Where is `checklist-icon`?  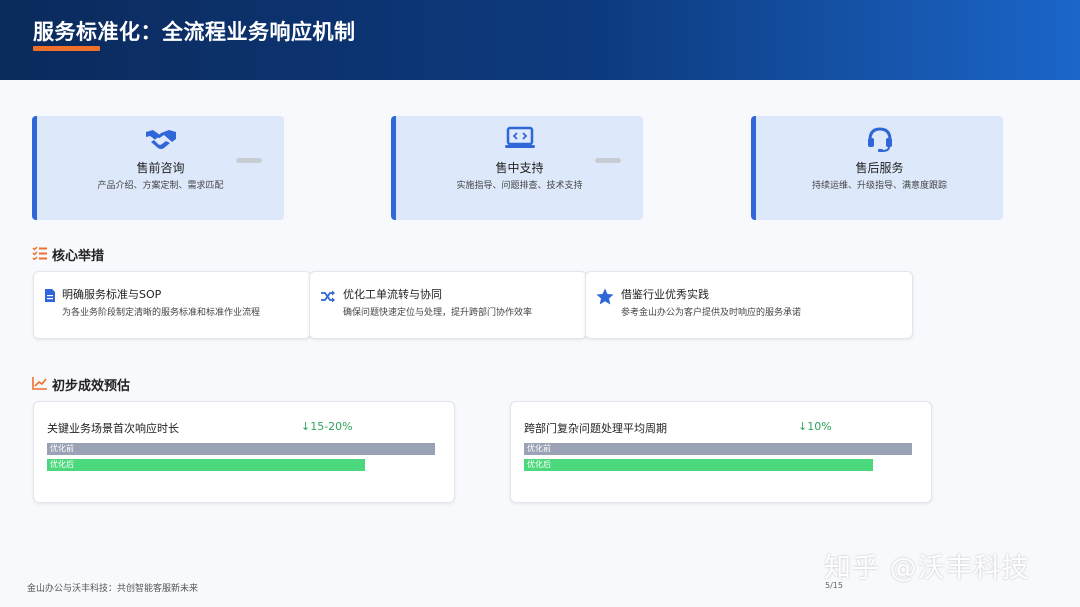
checklist-icon is located at coordinates (40, 254).